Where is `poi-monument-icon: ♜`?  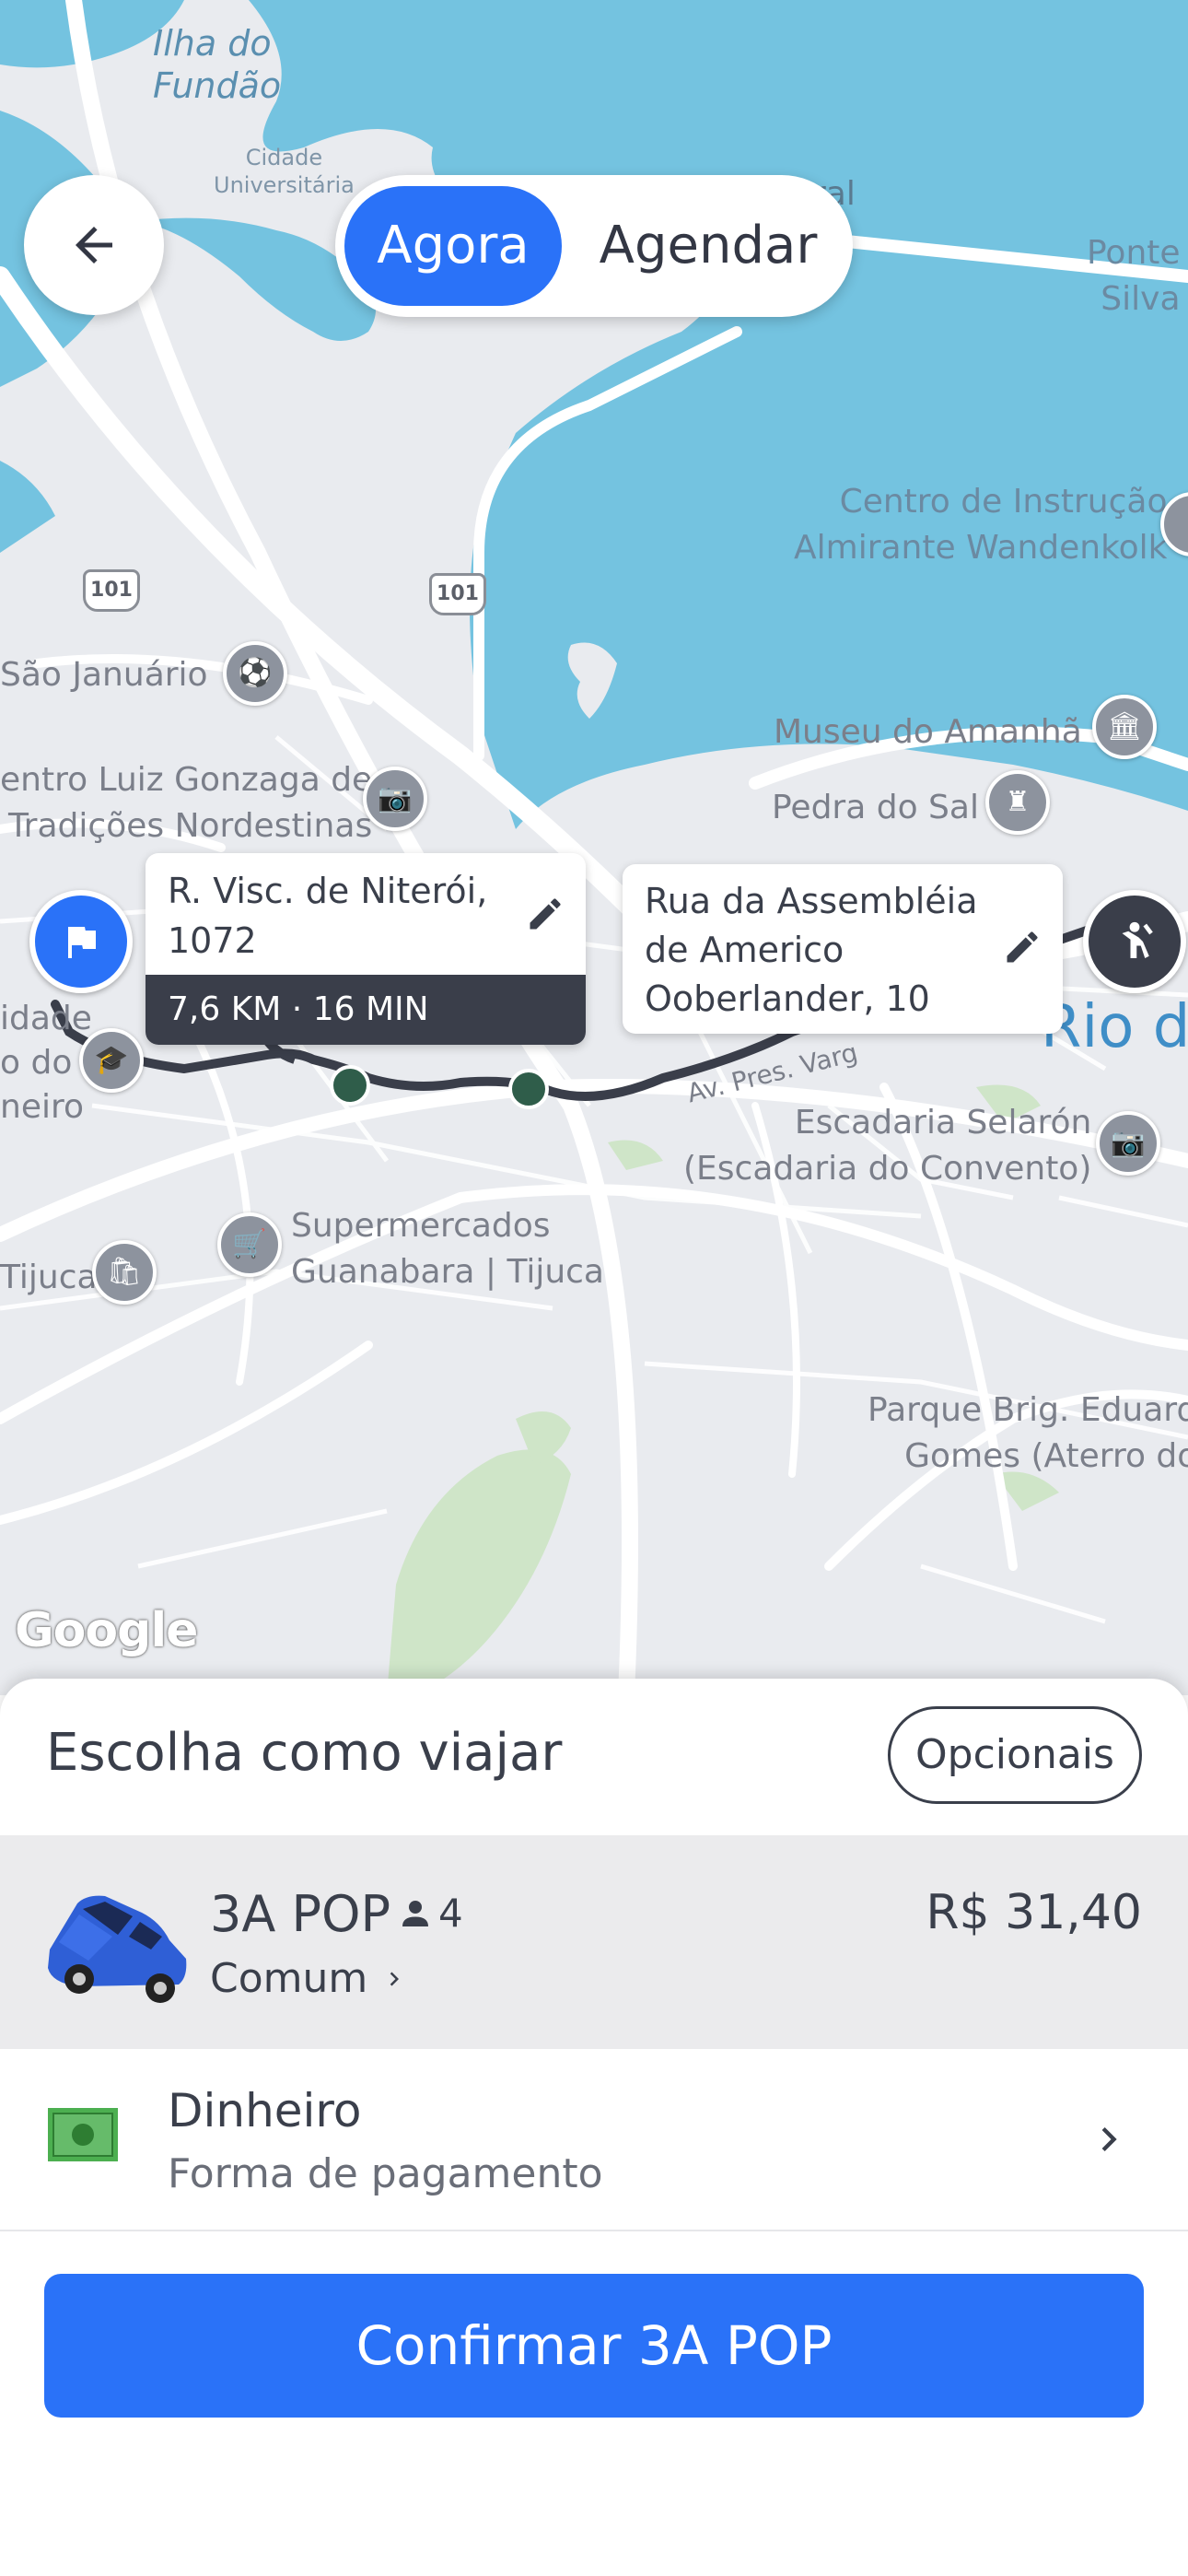
poi-monument-icon: ♜ is located at coordinates (1017, 802).